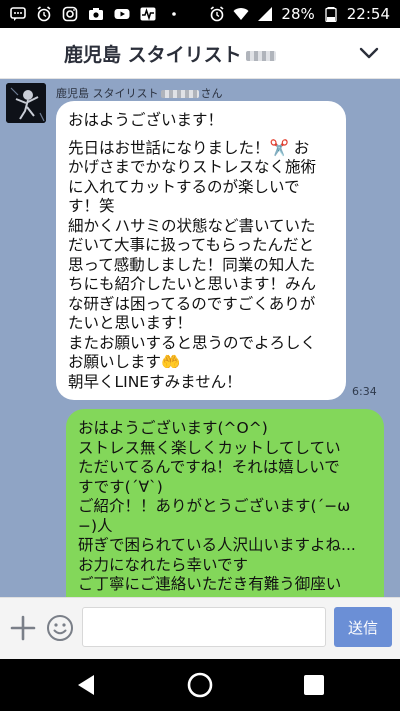  What do you see at coordinates (204, 627) in the screenshot?
I see `message-input` at bounding box center [204, 627].